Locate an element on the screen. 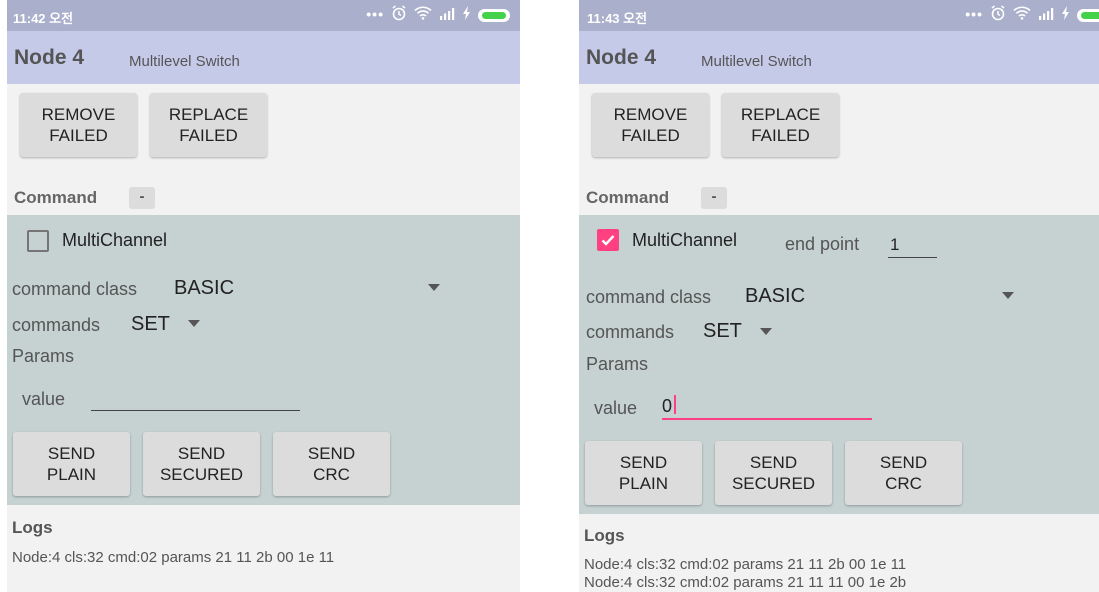 The image size is (1099, 592). end-point-underline is located at coordinates (912, 257).